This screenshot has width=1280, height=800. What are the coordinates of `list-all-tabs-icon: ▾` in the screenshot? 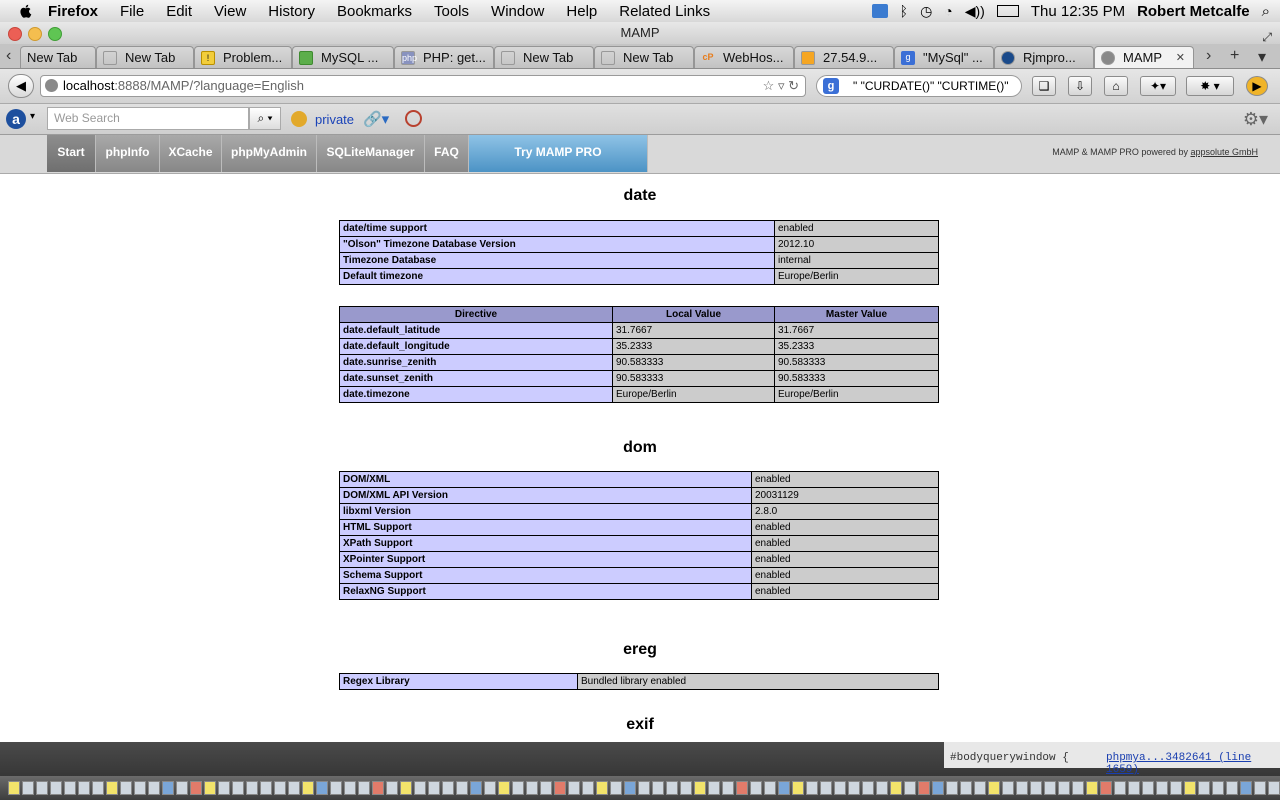 It's located at (1262, 57).